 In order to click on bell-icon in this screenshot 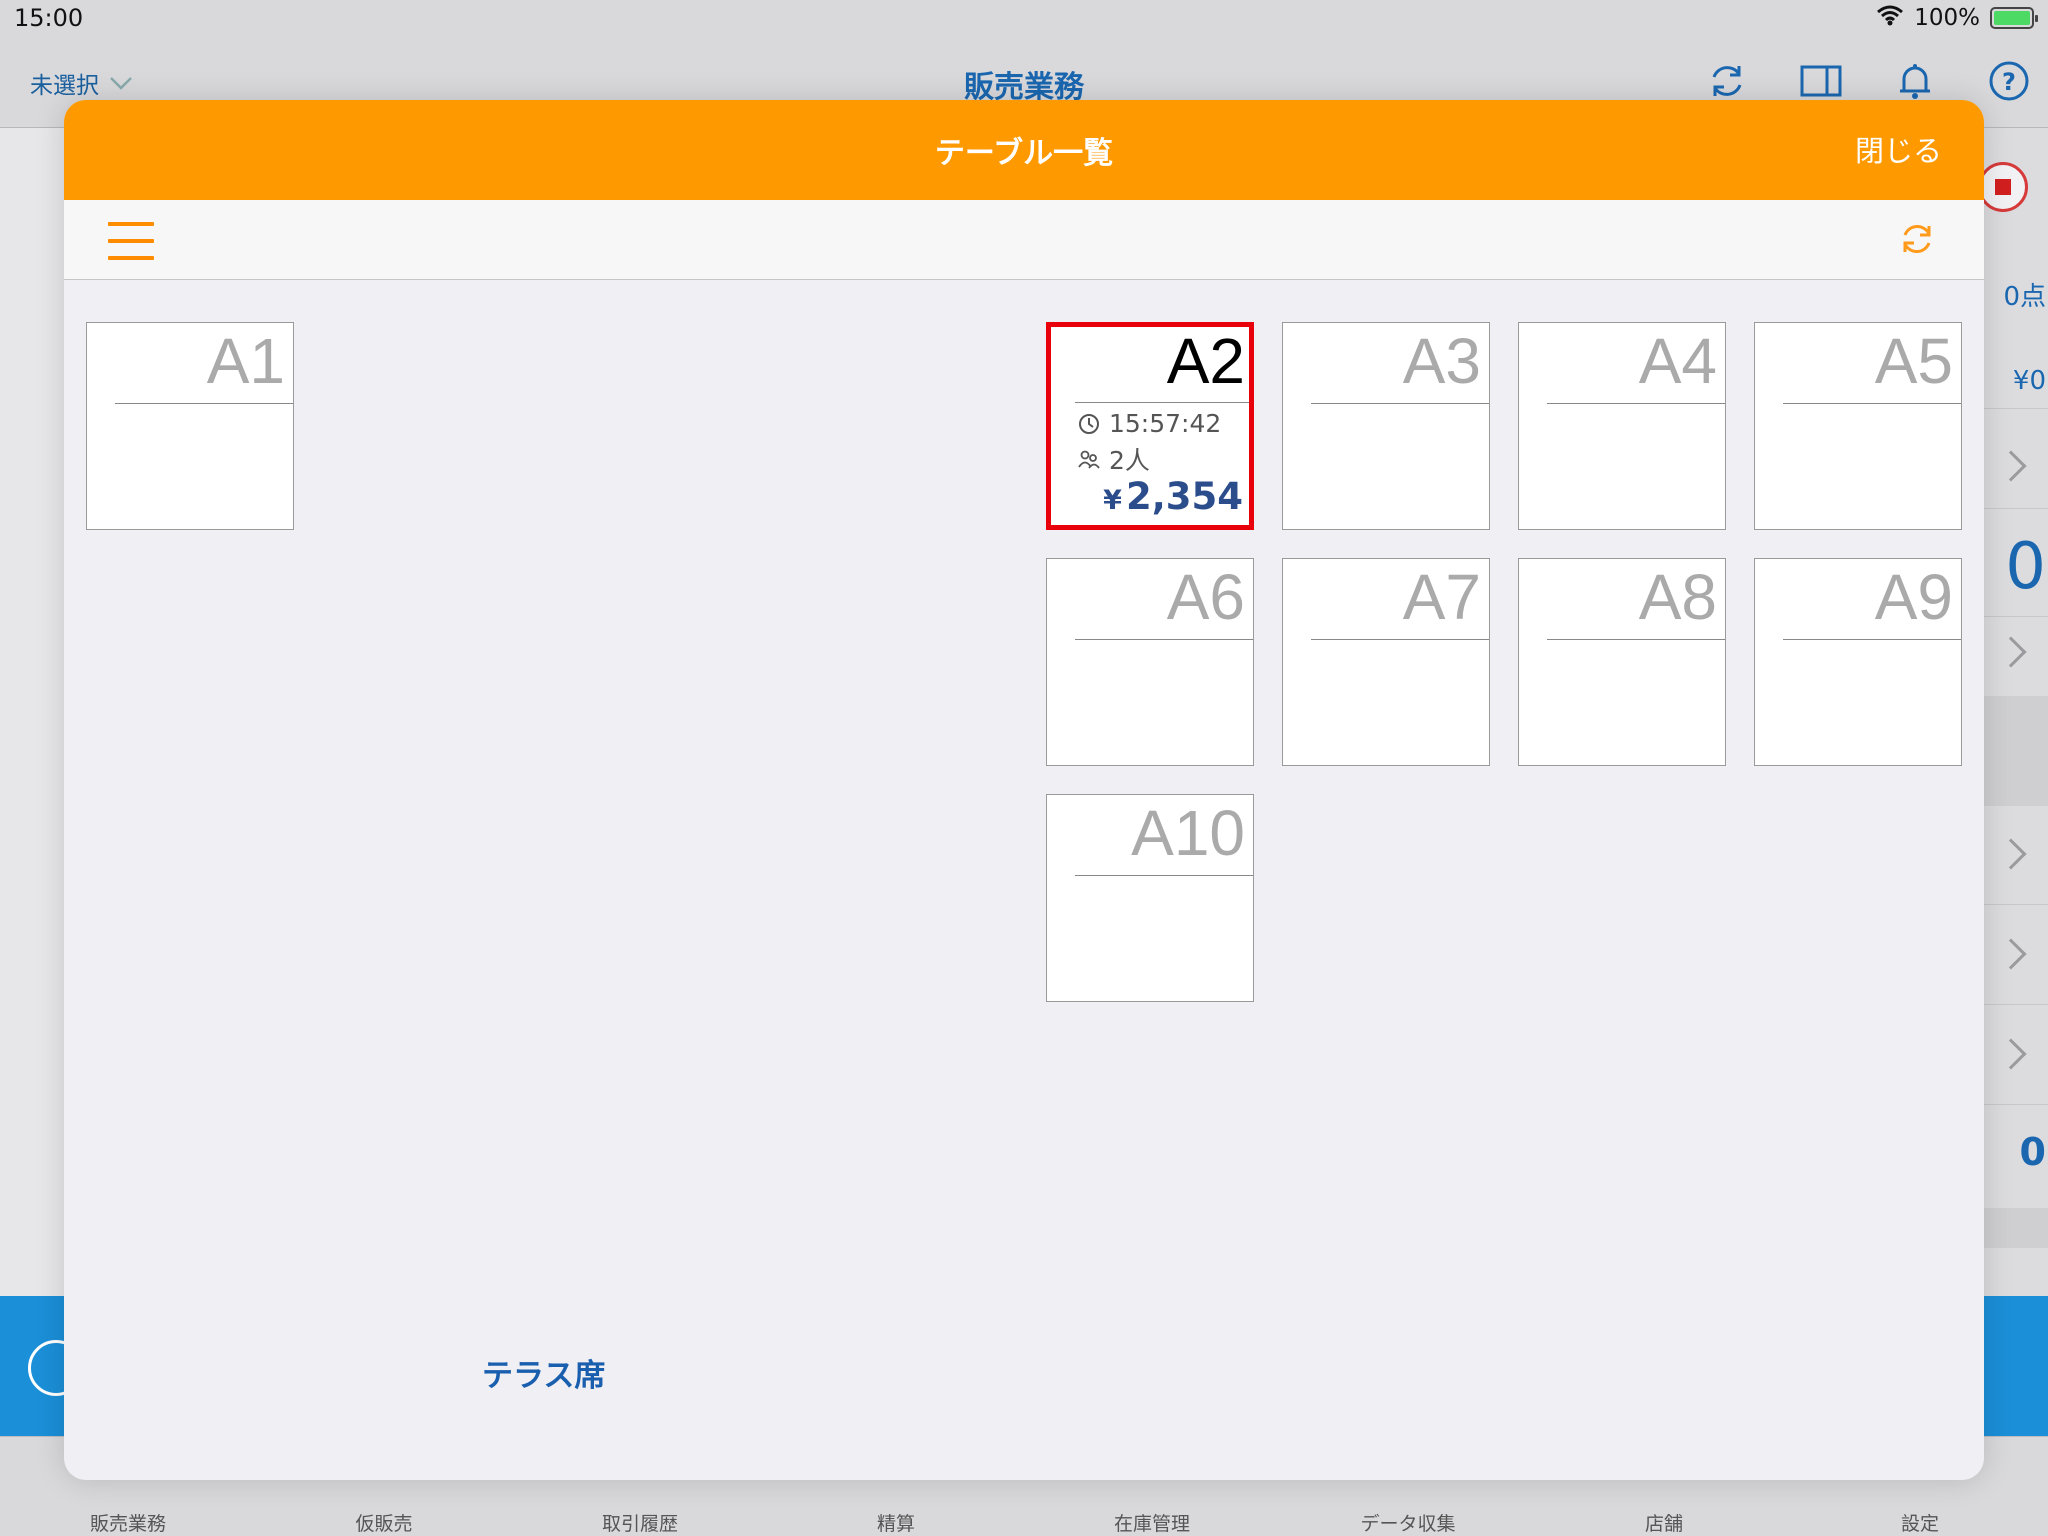, I will do `click(1915, 81)`.